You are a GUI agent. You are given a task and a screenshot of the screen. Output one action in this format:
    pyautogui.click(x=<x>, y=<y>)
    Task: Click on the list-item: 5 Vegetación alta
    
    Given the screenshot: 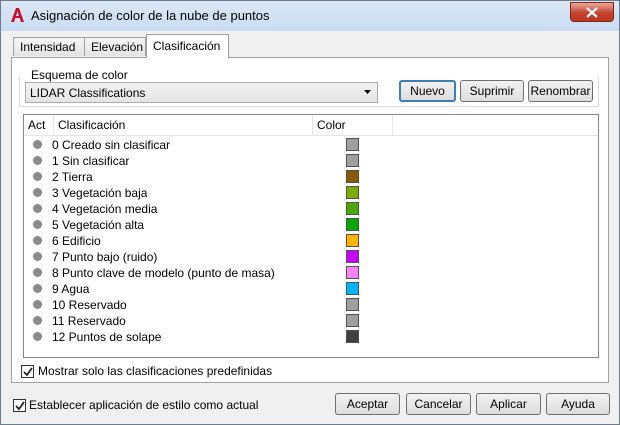 What is the action you would take?
    pyautogui.click(x=311, y=225)
    